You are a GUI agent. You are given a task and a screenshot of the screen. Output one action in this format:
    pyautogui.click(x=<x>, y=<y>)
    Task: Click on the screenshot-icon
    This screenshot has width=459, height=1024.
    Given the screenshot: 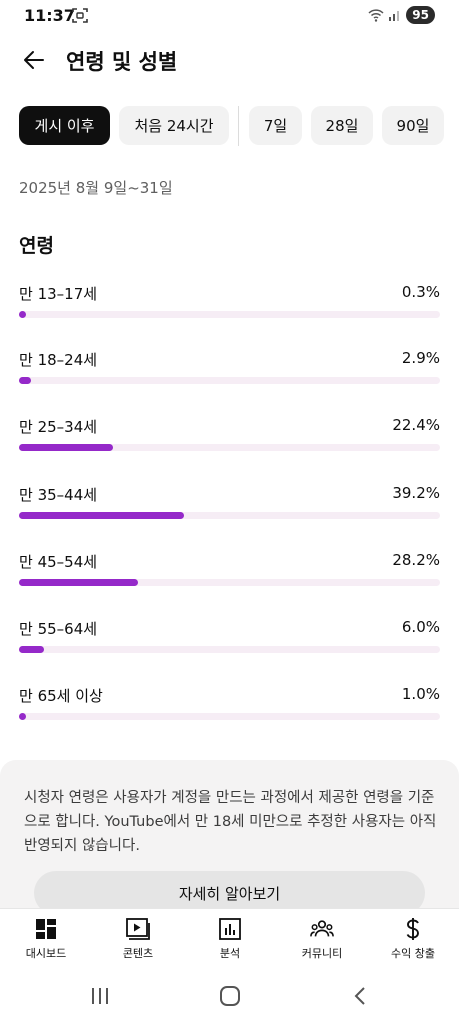 What is the action you would take?
    pyautogui.click(x=80, y=15)
    